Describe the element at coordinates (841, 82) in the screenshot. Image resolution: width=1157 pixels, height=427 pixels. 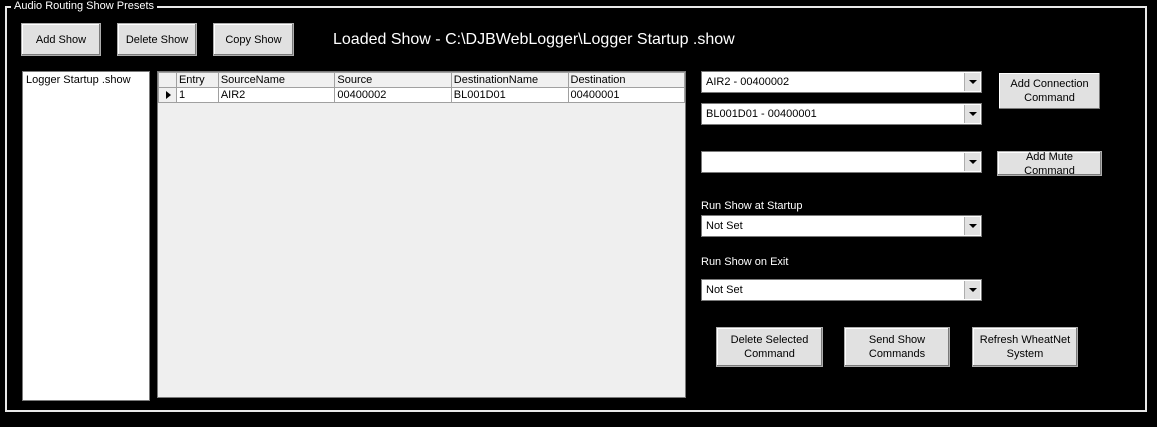
I see `source-select: AIR2 - 00400002` at that location.